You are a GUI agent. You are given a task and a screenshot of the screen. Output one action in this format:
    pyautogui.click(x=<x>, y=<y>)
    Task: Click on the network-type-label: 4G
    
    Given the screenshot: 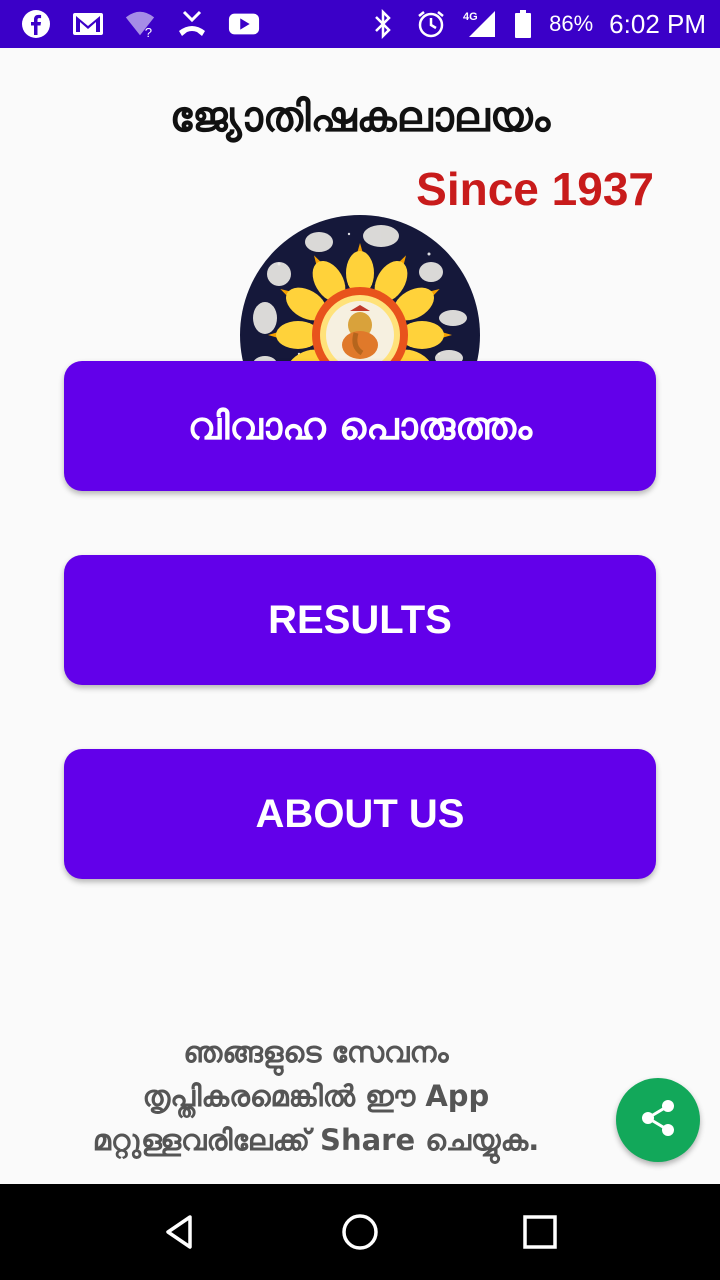 What is the action you would take?
    pyautogui.click(x=470, y=17)
    